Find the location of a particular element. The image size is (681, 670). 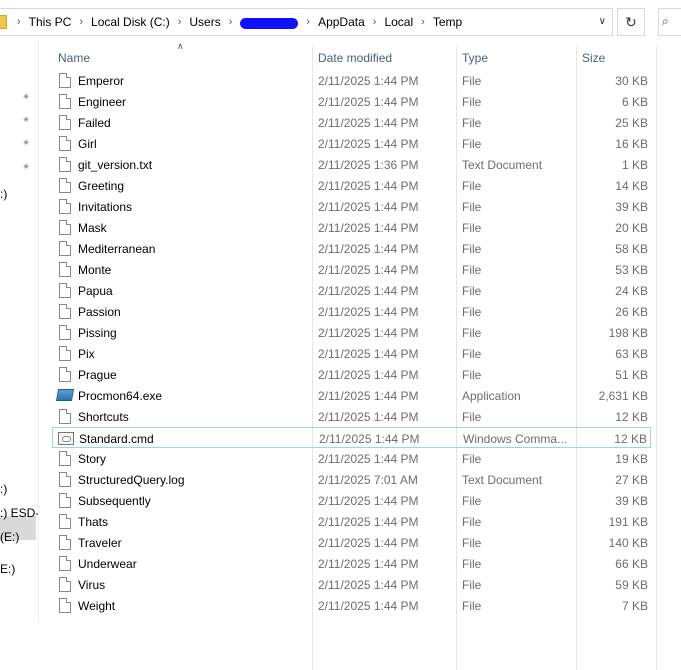

file-name: Pix is located at coordinates (86, 354).